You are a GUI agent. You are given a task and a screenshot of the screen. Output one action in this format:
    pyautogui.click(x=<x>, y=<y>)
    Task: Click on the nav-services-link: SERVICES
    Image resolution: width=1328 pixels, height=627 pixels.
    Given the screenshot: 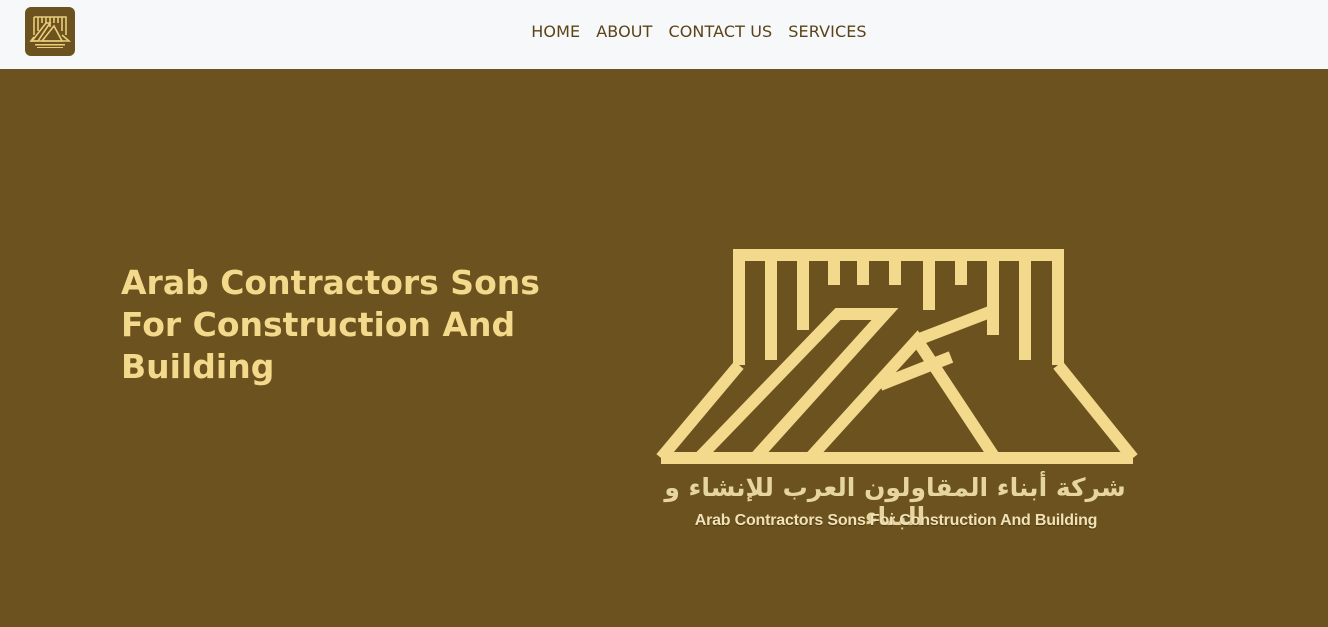 What is the action you would take?
    pyautogui.click(x=827, y=31)
    